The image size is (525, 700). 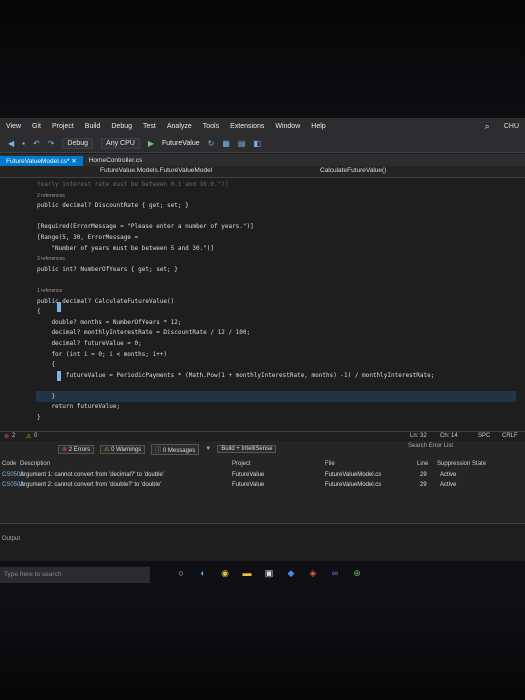 I want to click on error-project: FutureValue, so click(x=248, y=475).